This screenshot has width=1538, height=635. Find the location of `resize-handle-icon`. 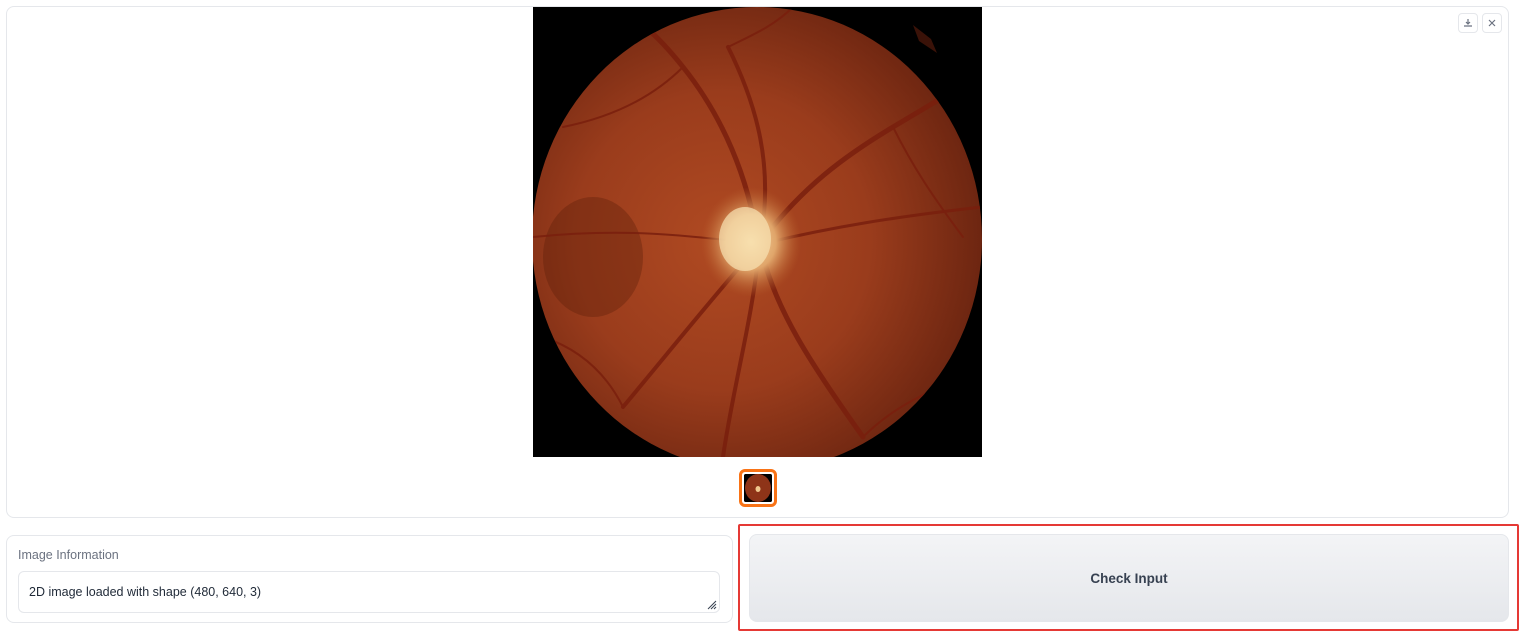

resize-handle-icon is located at coordinates (711, 604).